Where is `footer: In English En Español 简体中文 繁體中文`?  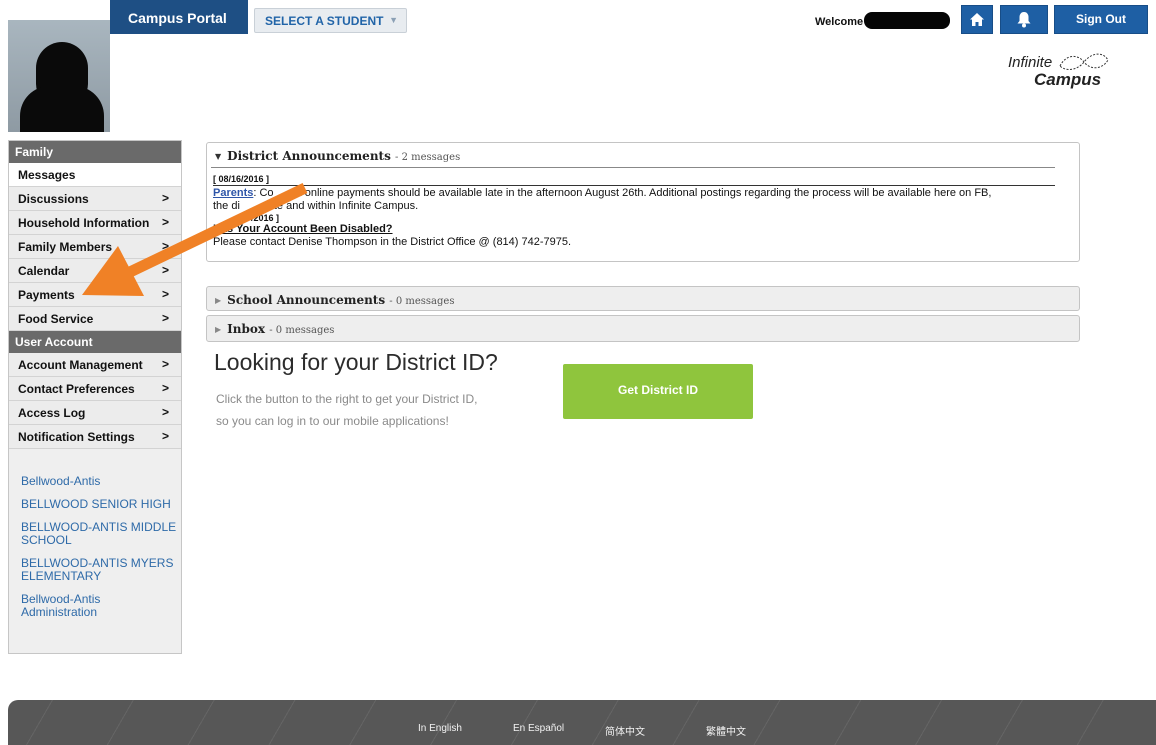 footer: In English En Español 简体中文 繁體中文 is located at coordinates (582, 722).